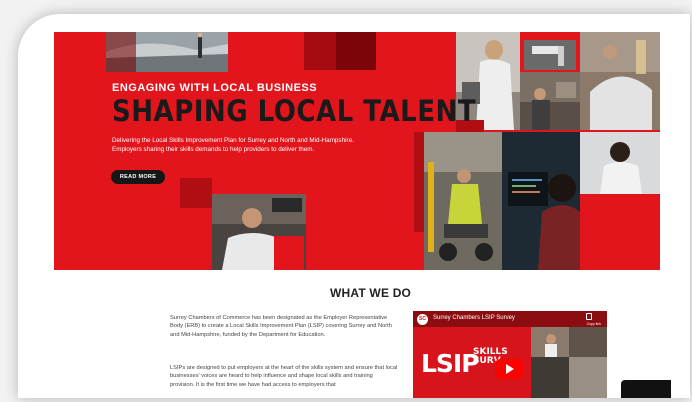  I want to click on video-thumbnail-collage, so click(569, 362).